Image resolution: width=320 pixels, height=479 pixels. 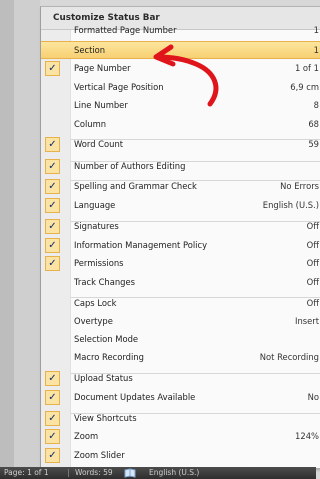 What do you see at coordinates (299, 186) in the screenshot?
I see `menu-item-value: No Errors` at bounding box center [299, 186].